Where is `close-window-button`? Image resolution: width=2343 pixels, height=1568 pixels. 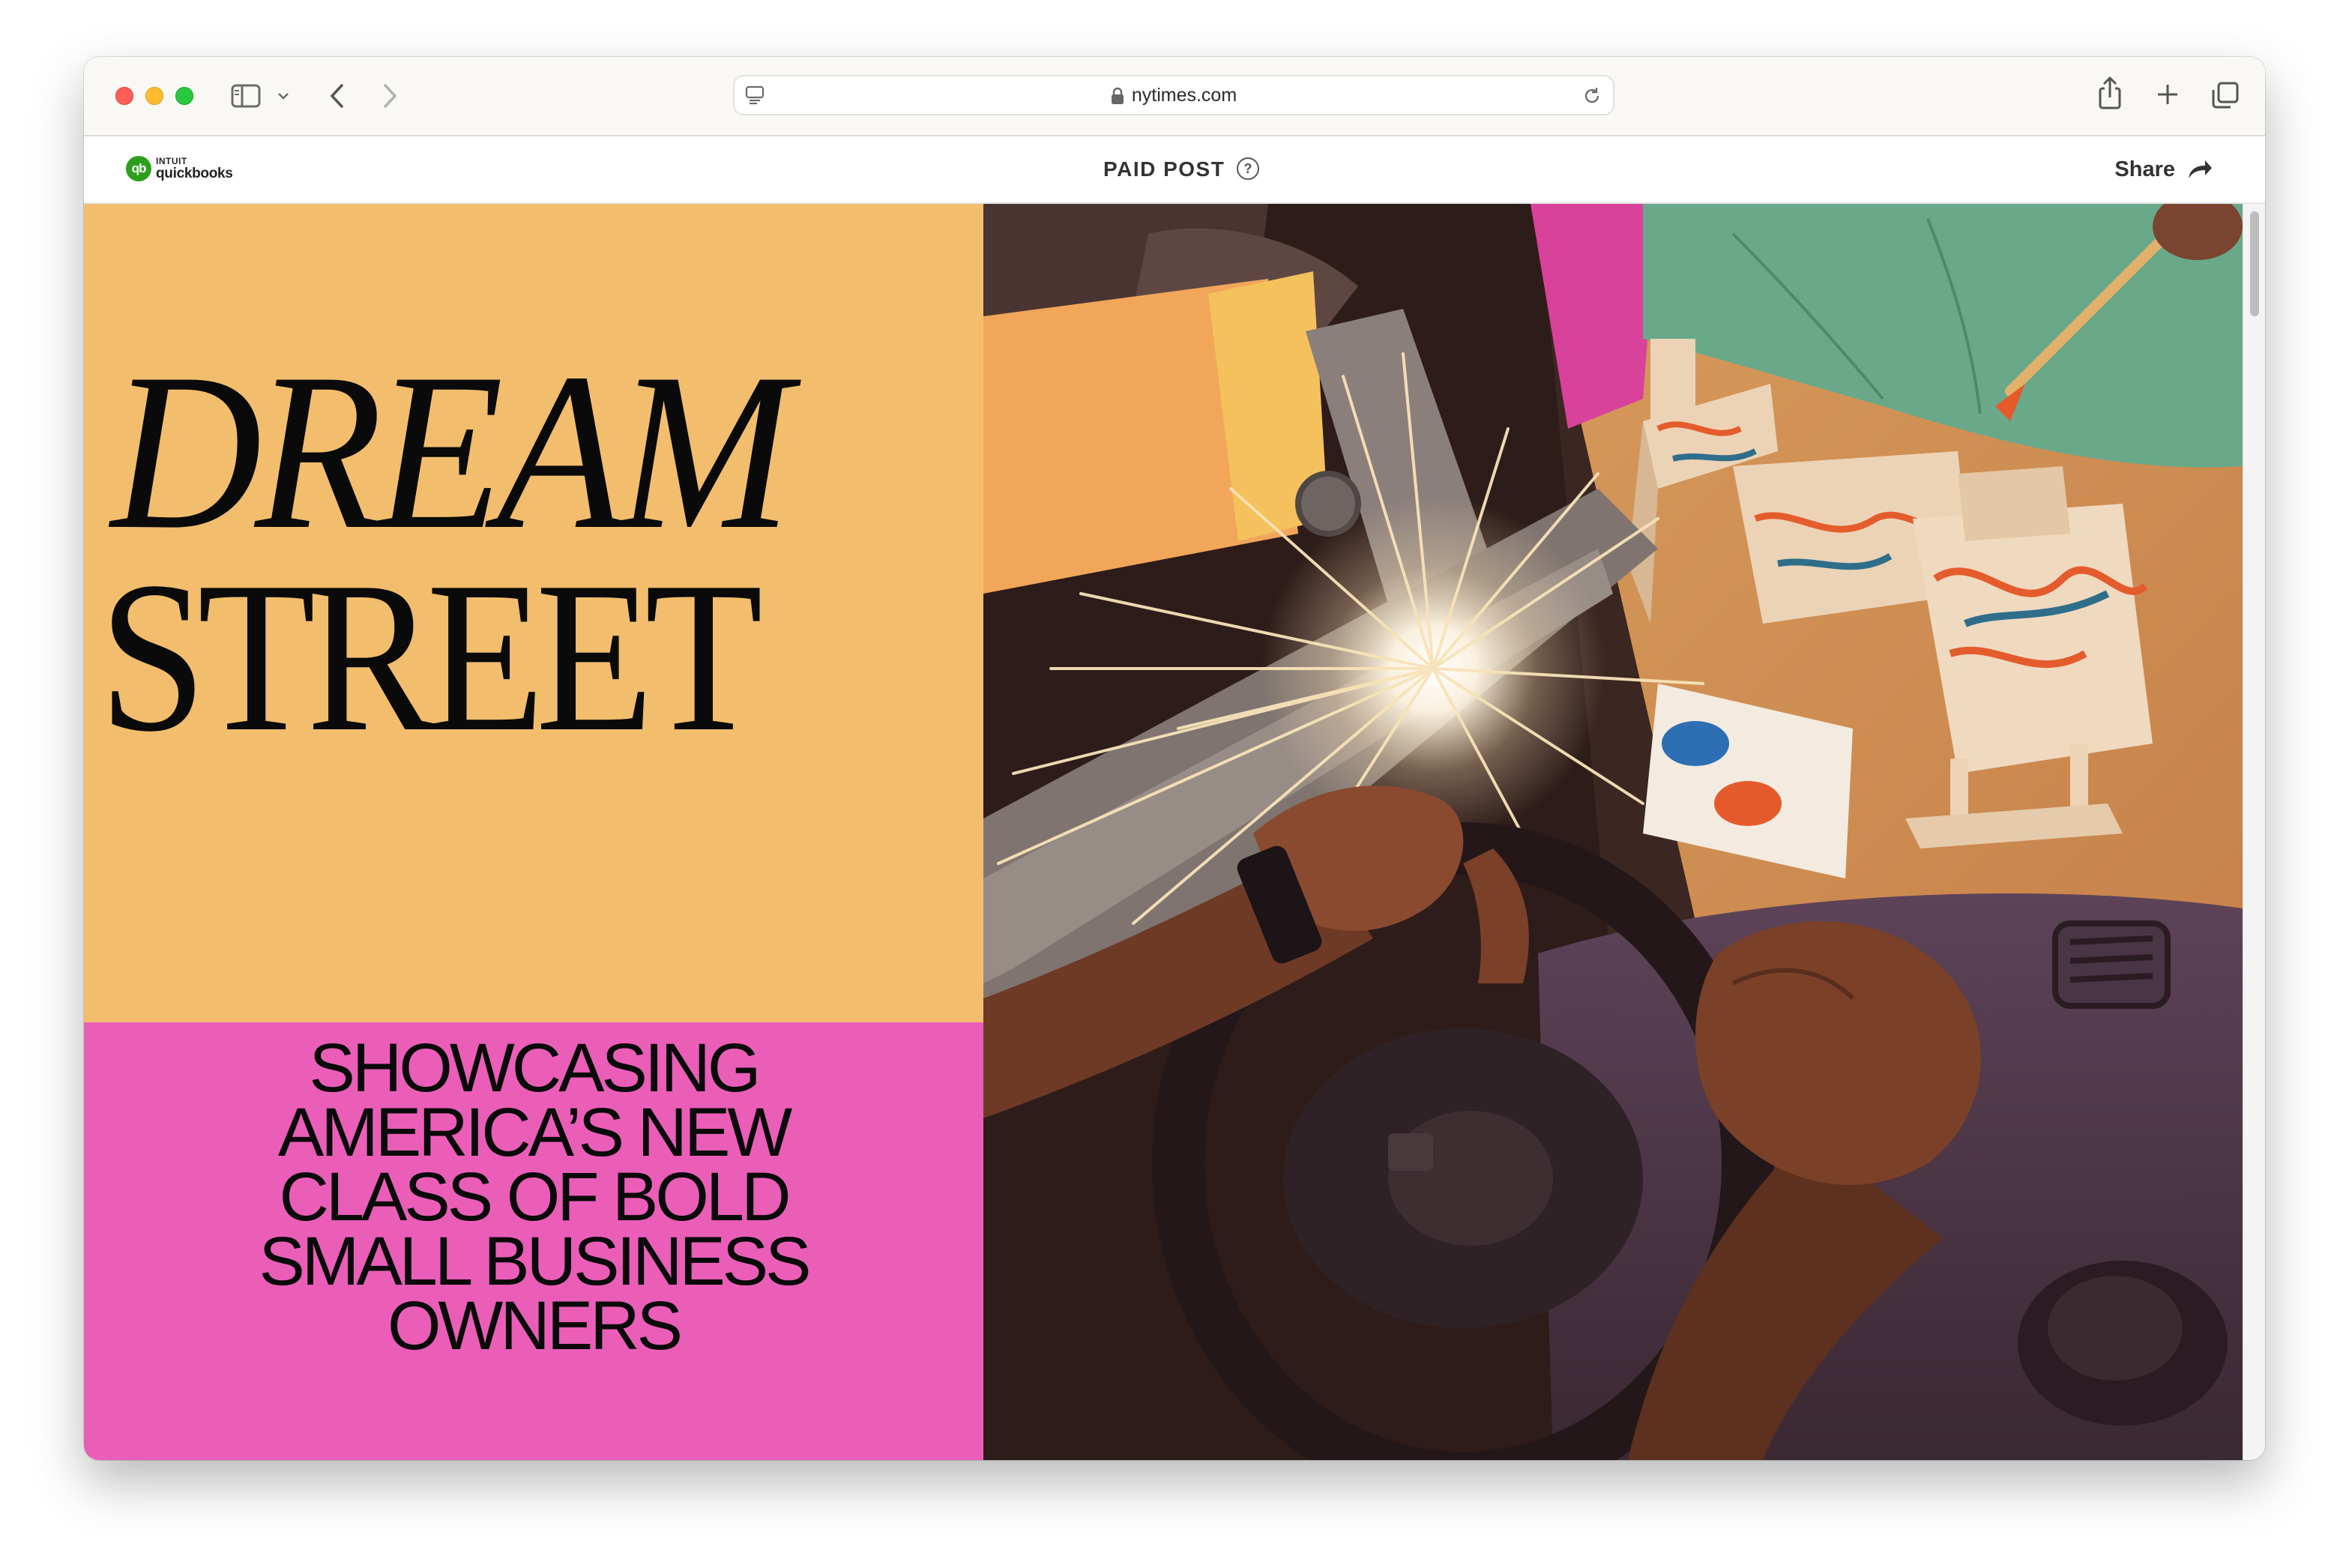 close-window-button is located at coordinates (124, 96).